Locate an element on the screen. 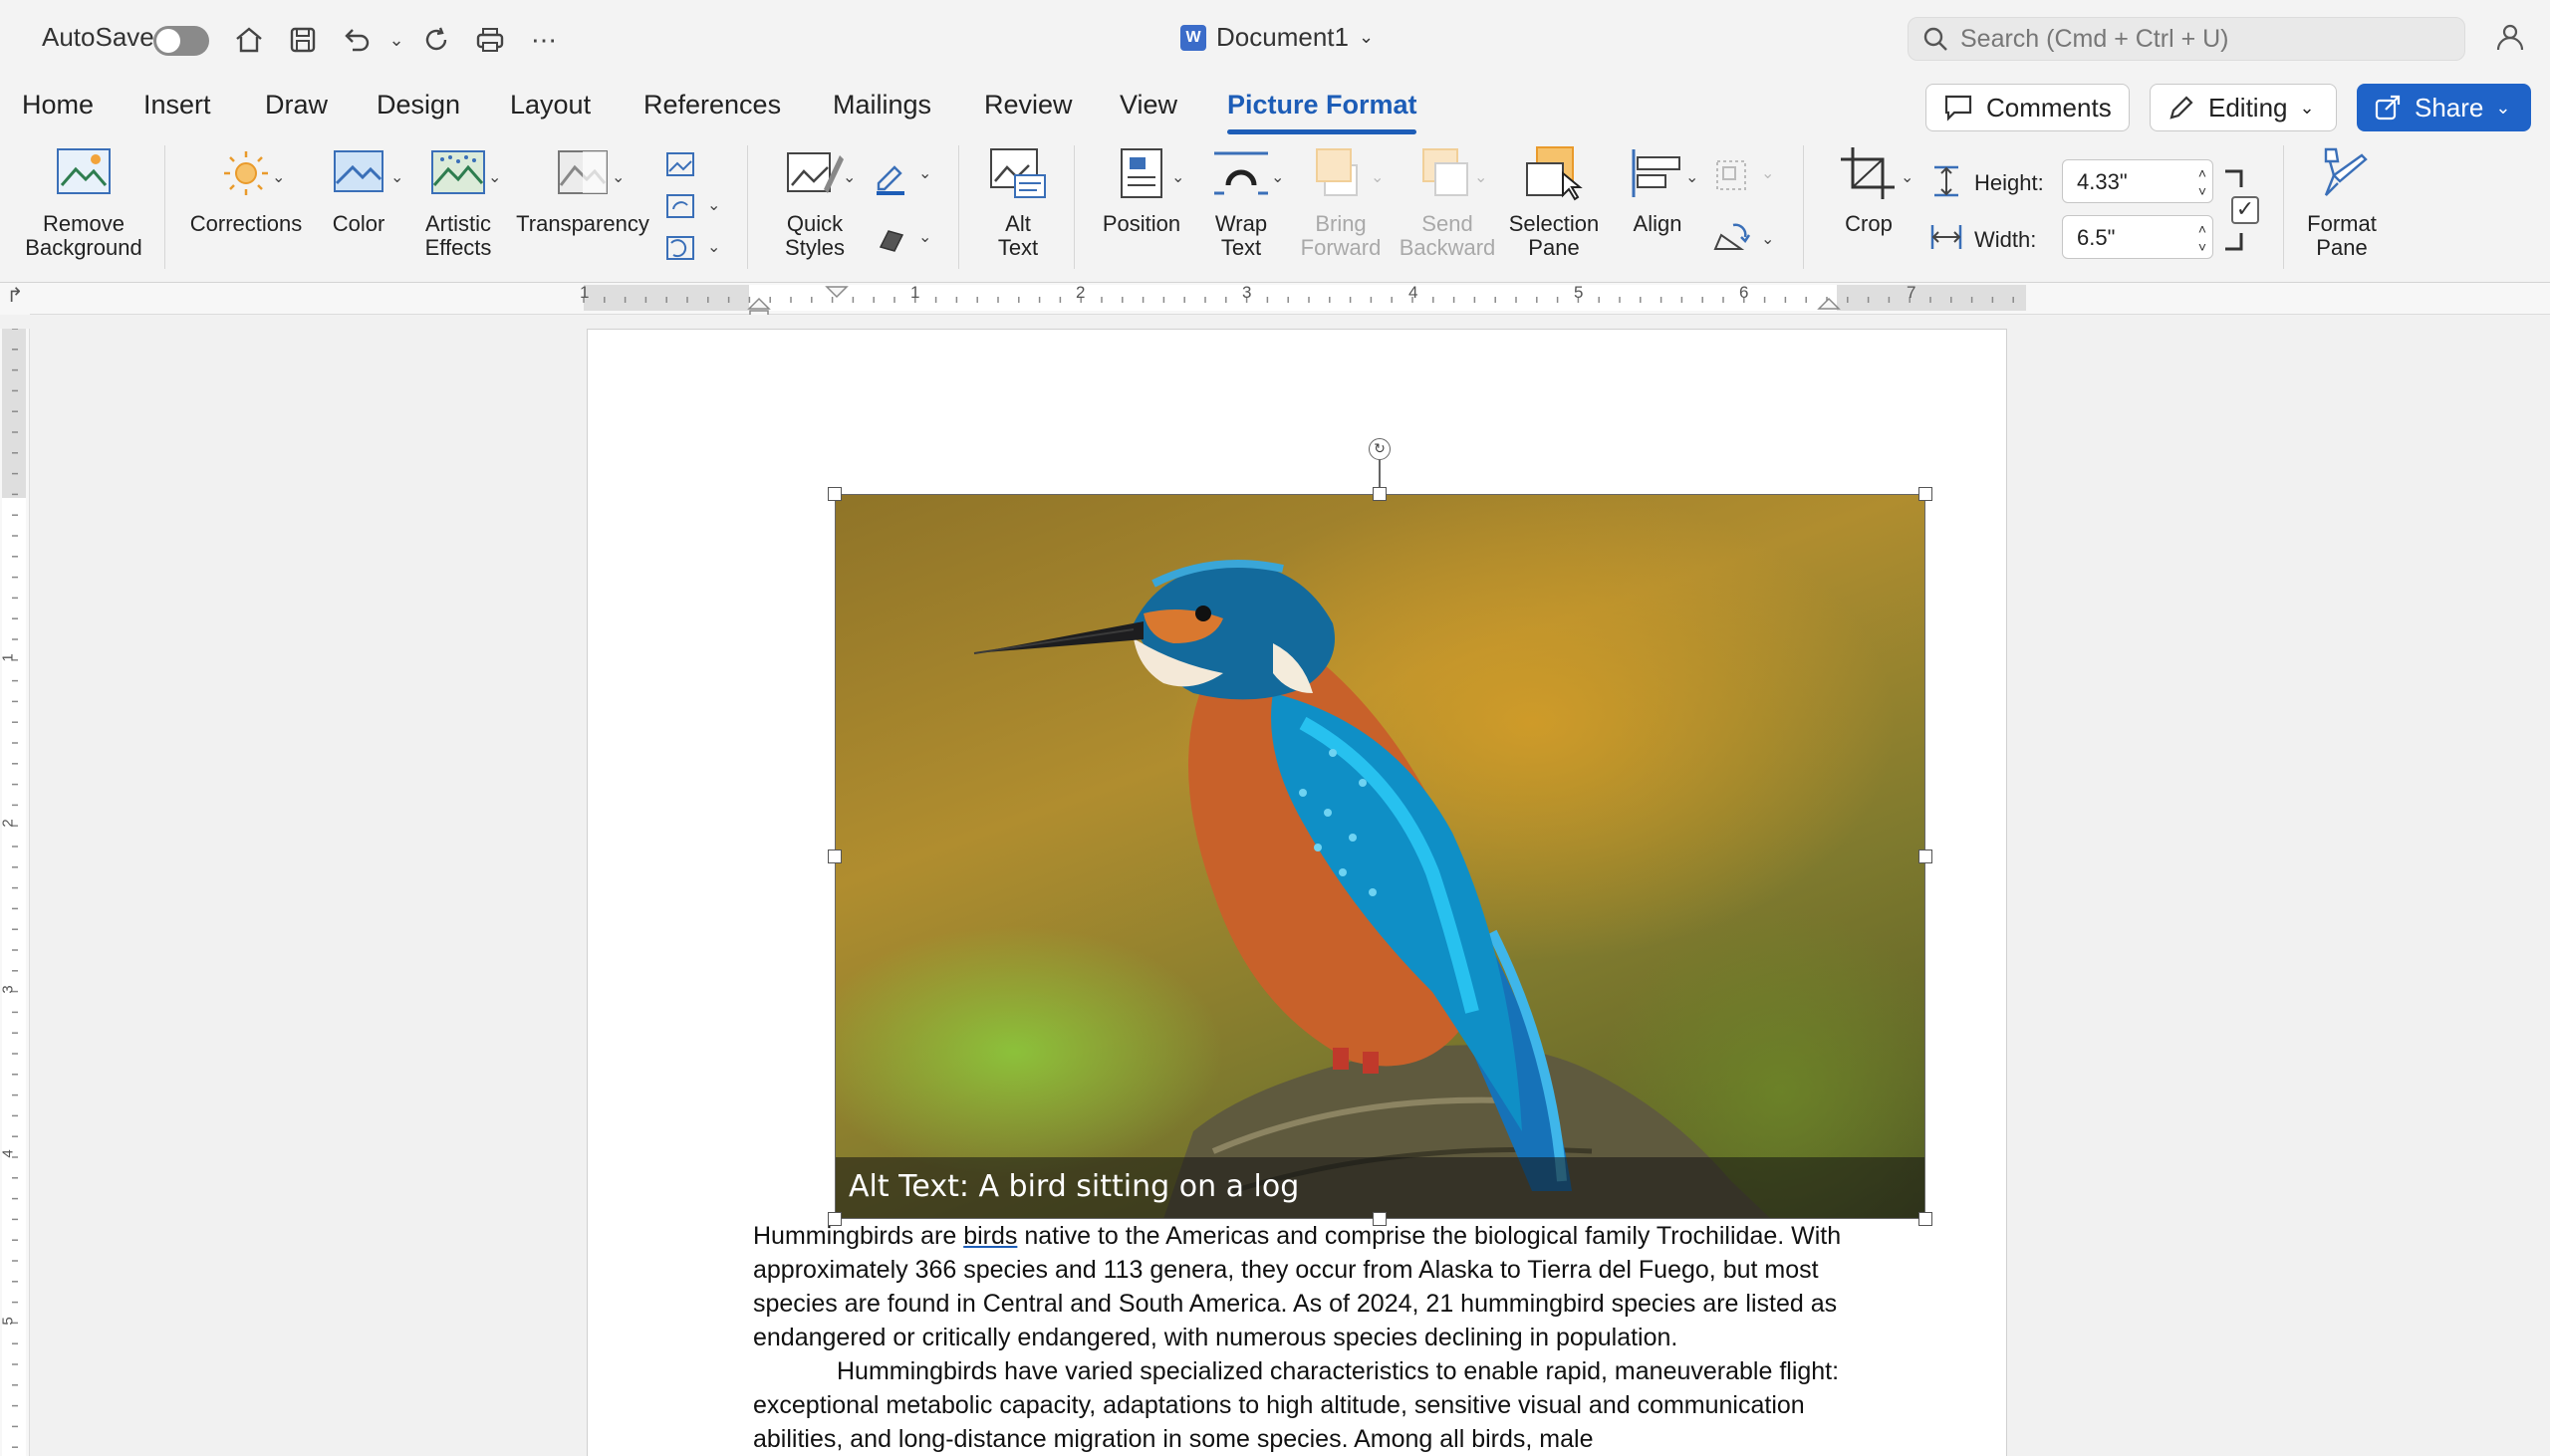  resize-handle-top-right is located at coordinates (1925, 494).